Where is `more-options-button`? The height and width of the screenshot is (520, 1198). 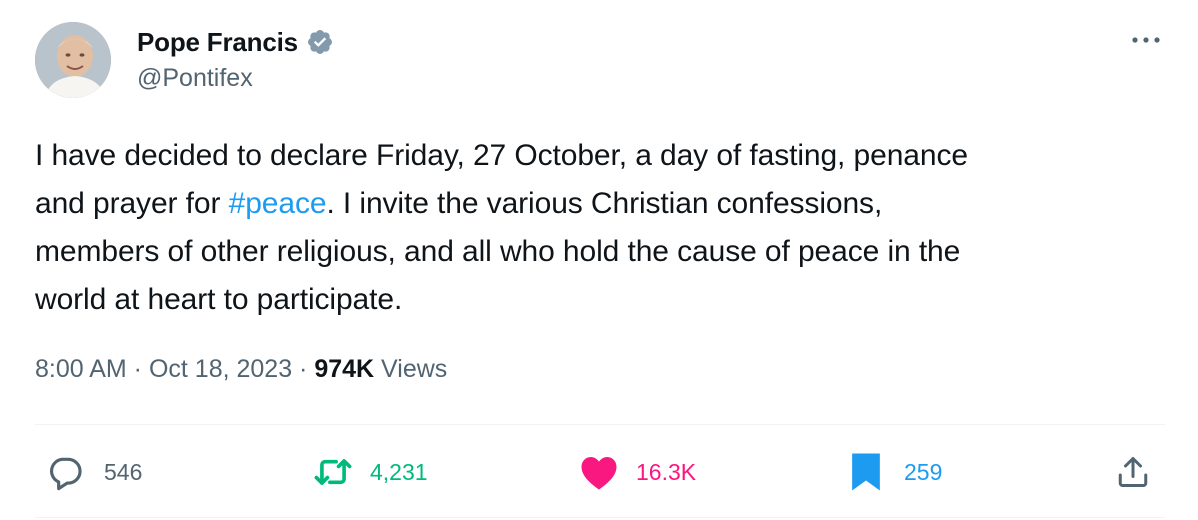 more-options-button is located at coordinates (1146, 40).